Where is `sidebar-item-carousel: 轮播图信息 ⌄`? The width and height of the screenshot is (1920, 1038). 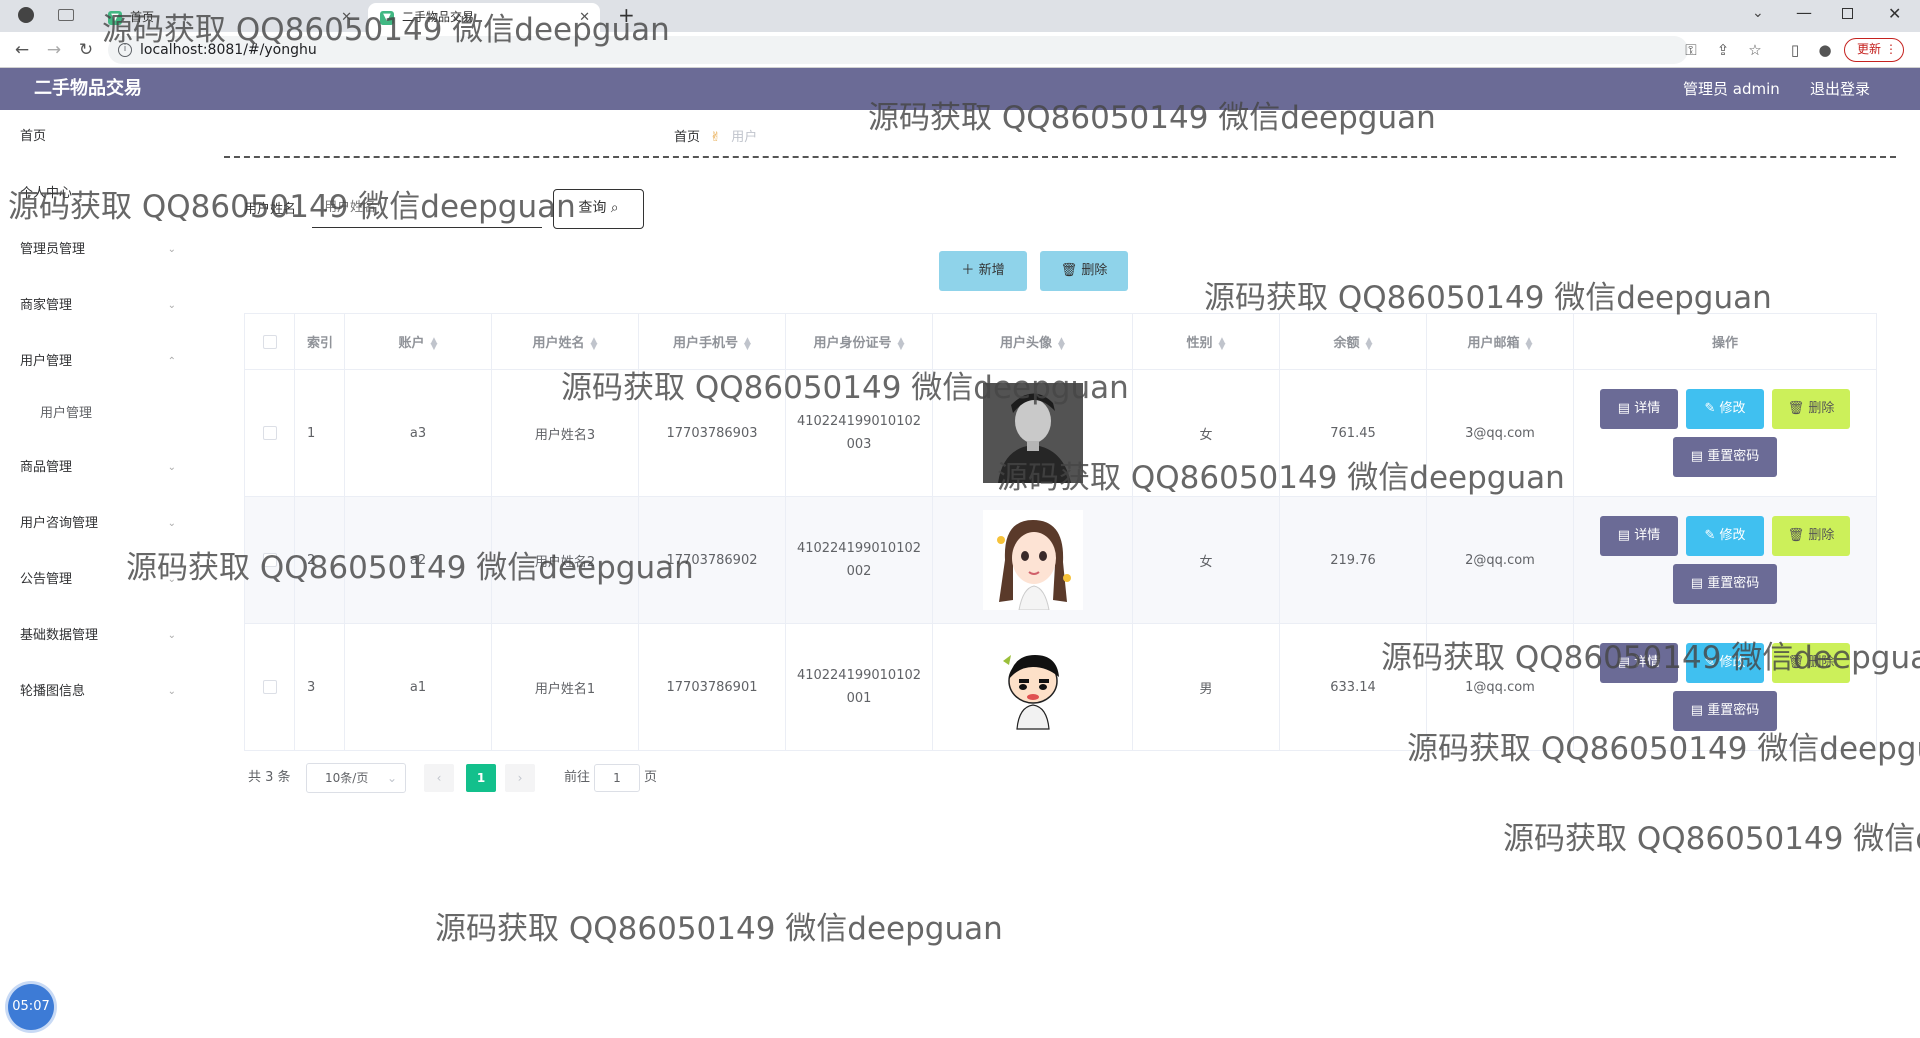 sidebar-item-carousel: 轮播图信息 ⌄ is located at coordinates (105, 692).